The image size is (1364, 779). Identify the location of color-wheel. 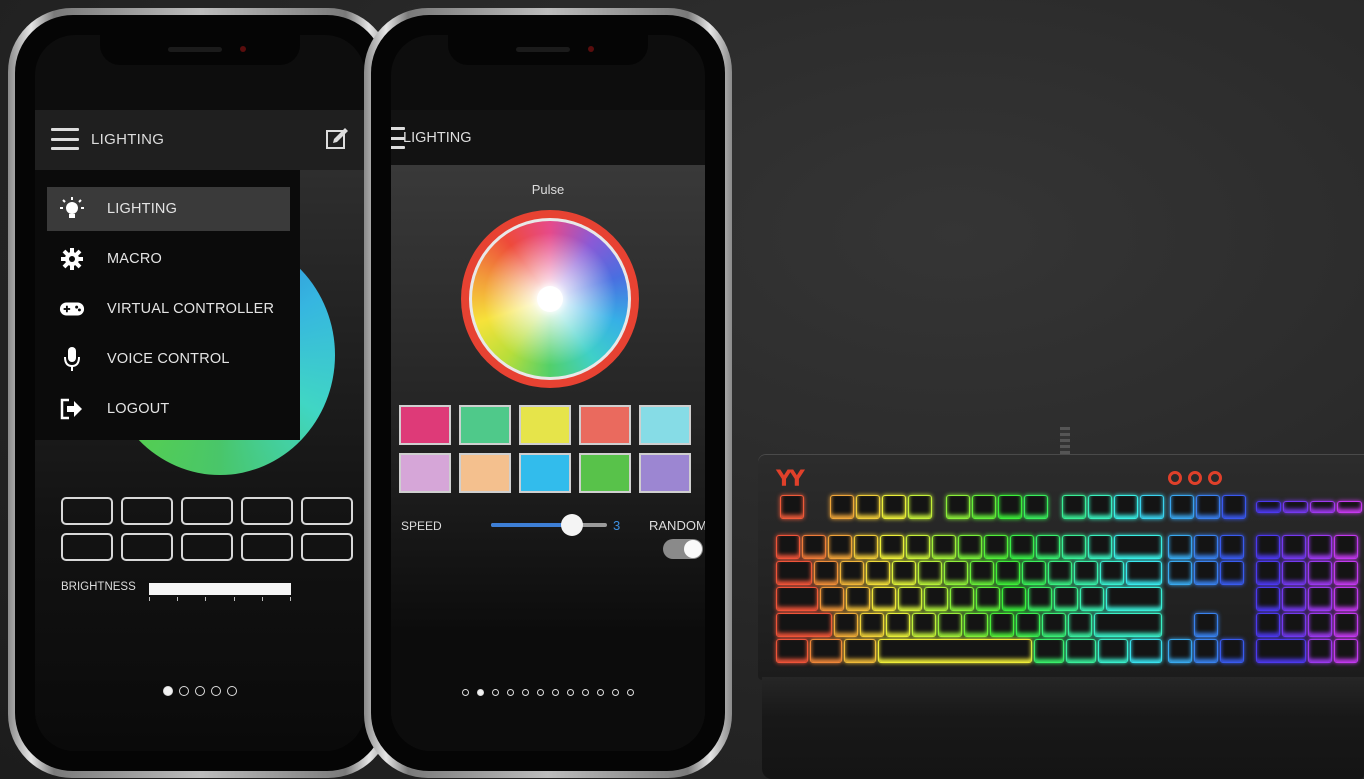
(550, 299).